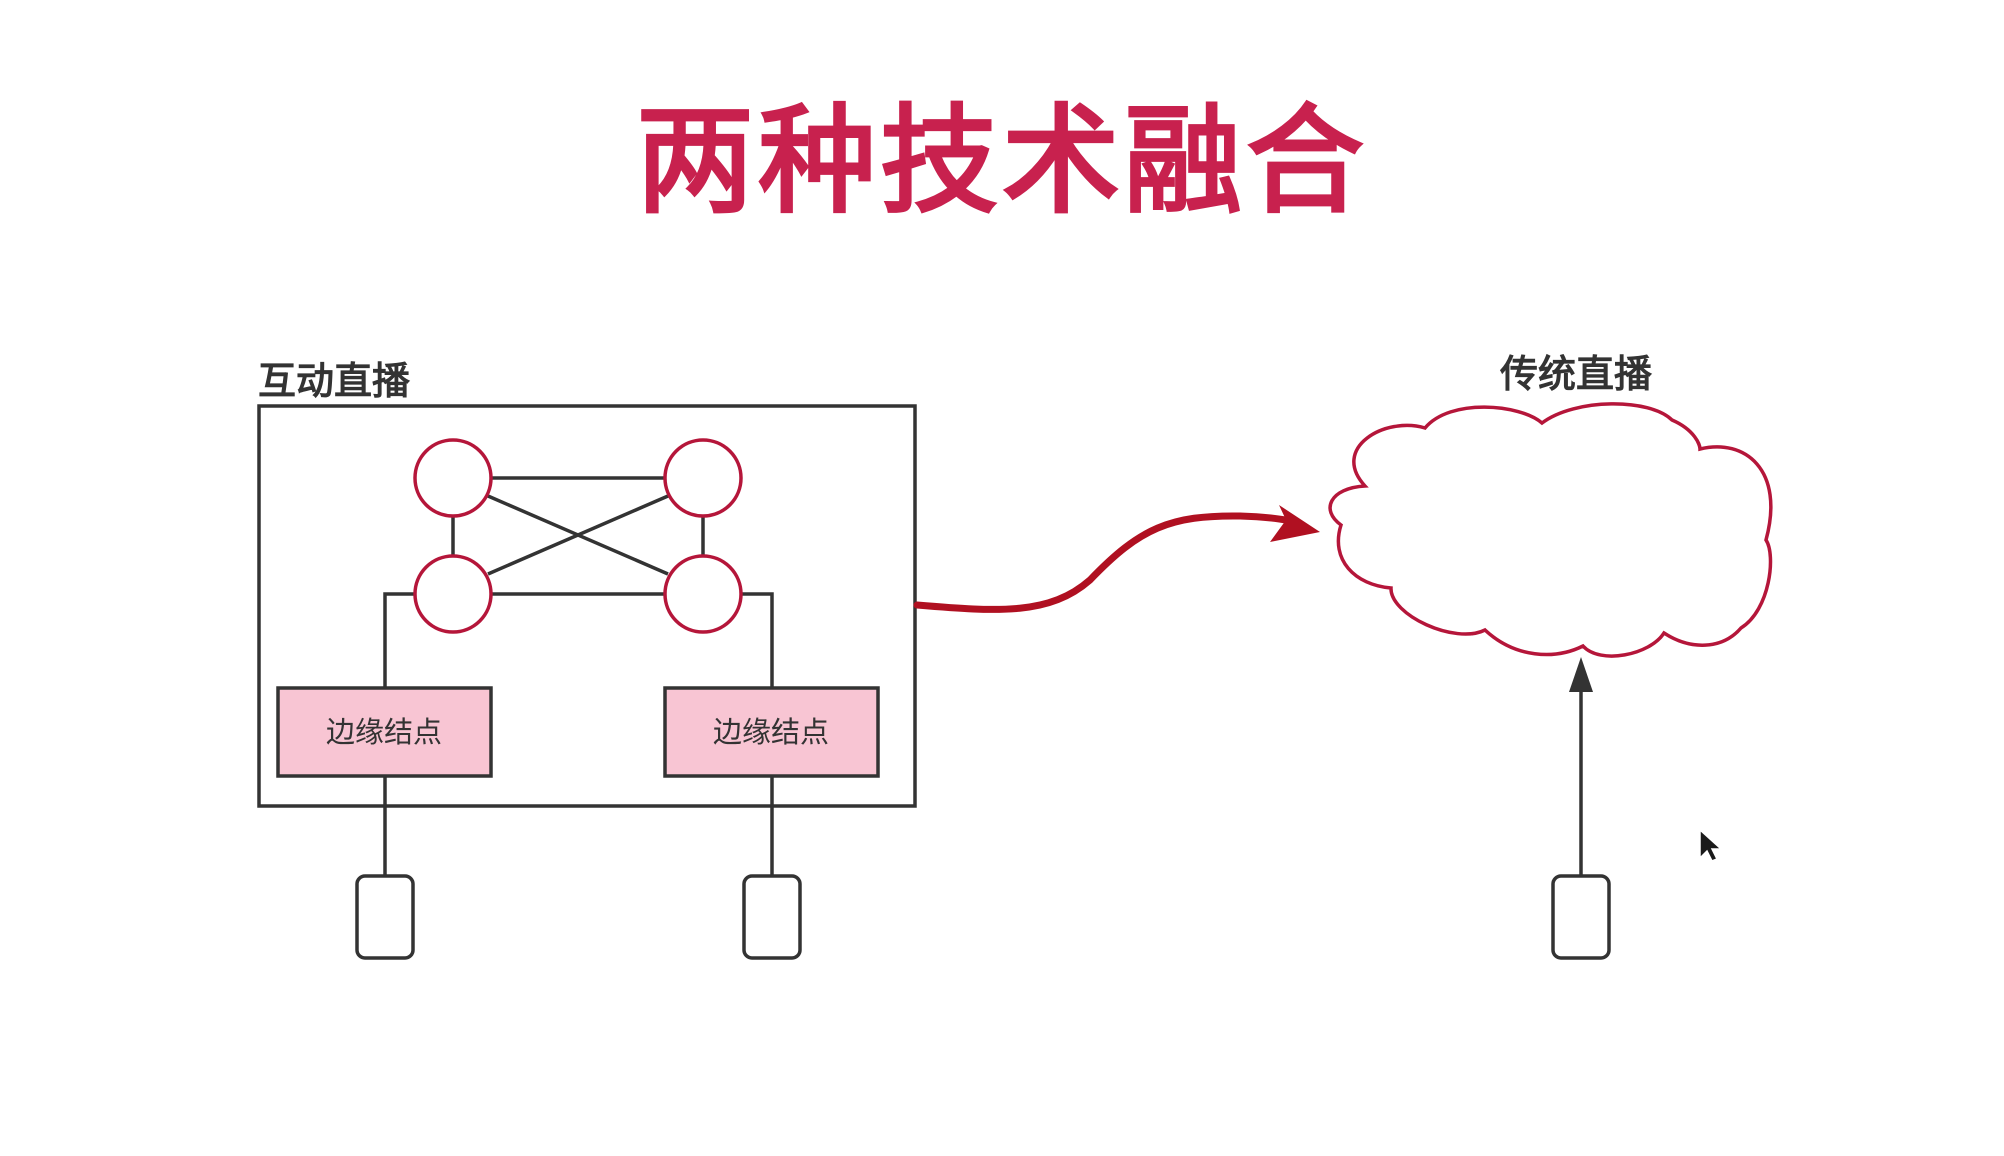 The image size is (2004, 1156). Describe the element at coordinates (385, 917) in the screenshot. I see `client-device-left` at that location.